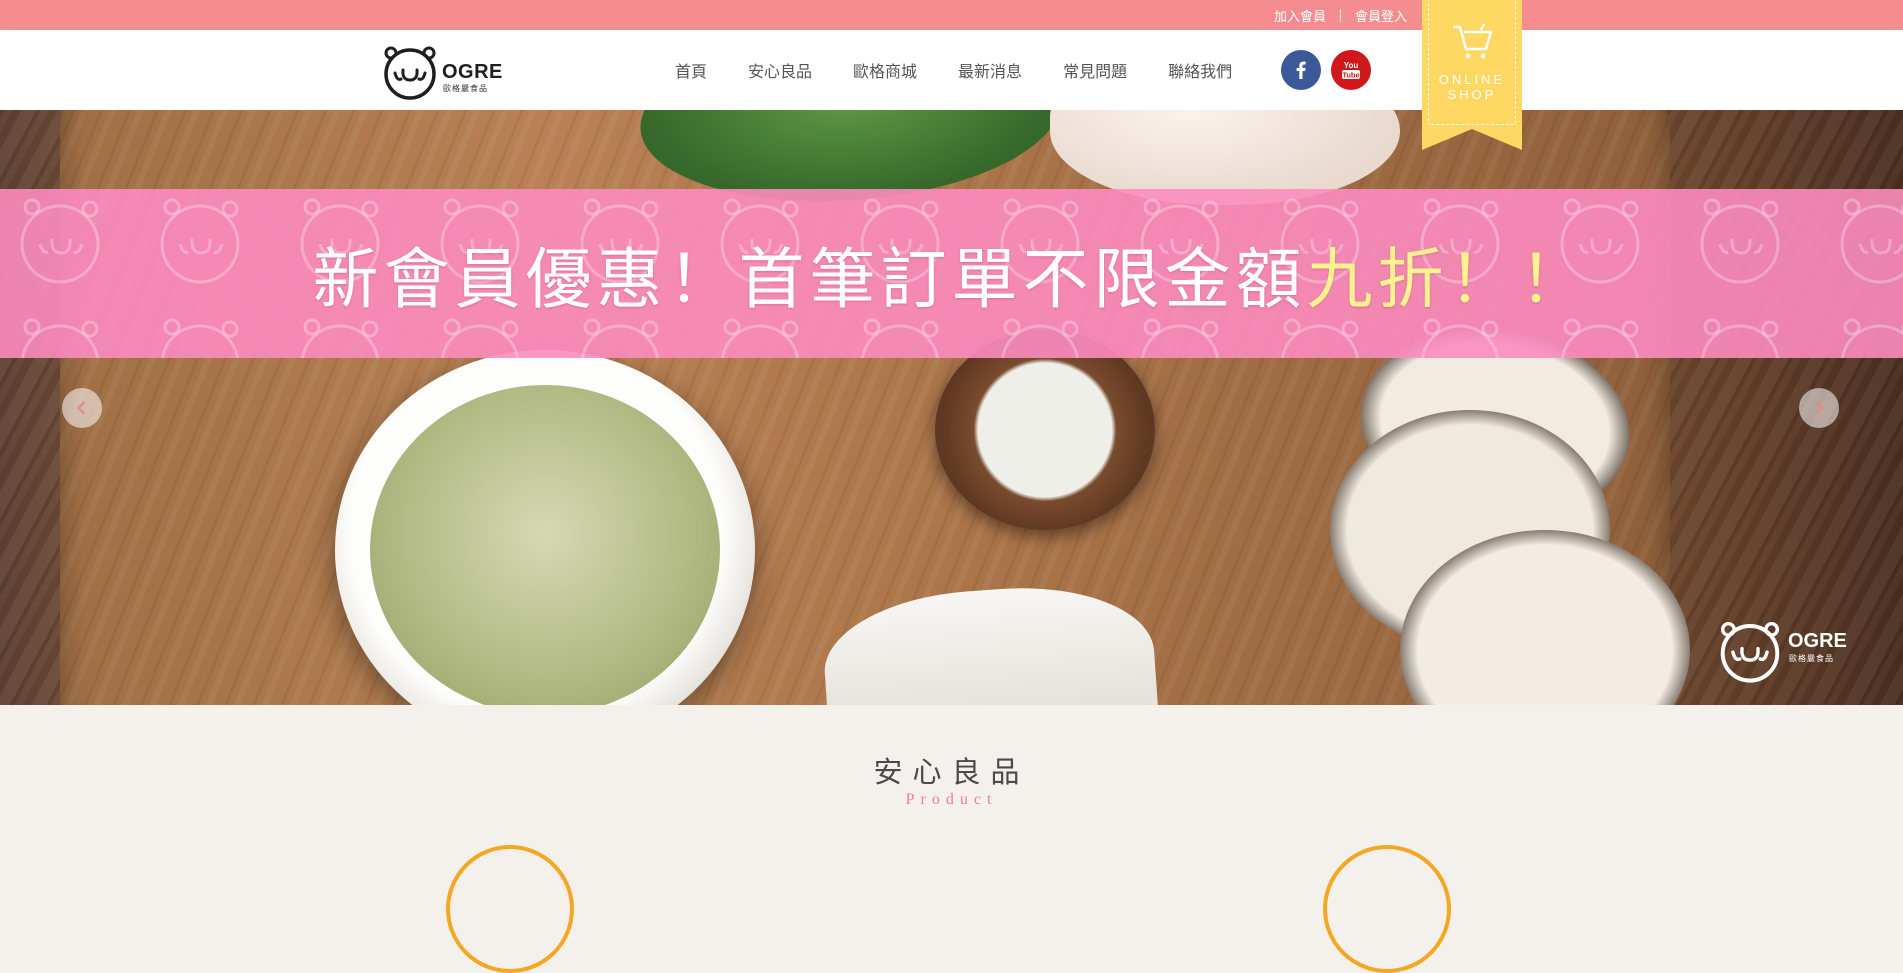 The height and width of the screenshot is (973, 1903). What do you see at coordinates (1300, 15) in the screenshot?
I see `join-member-link: 加入會員` at bounding box center [1300, 15].